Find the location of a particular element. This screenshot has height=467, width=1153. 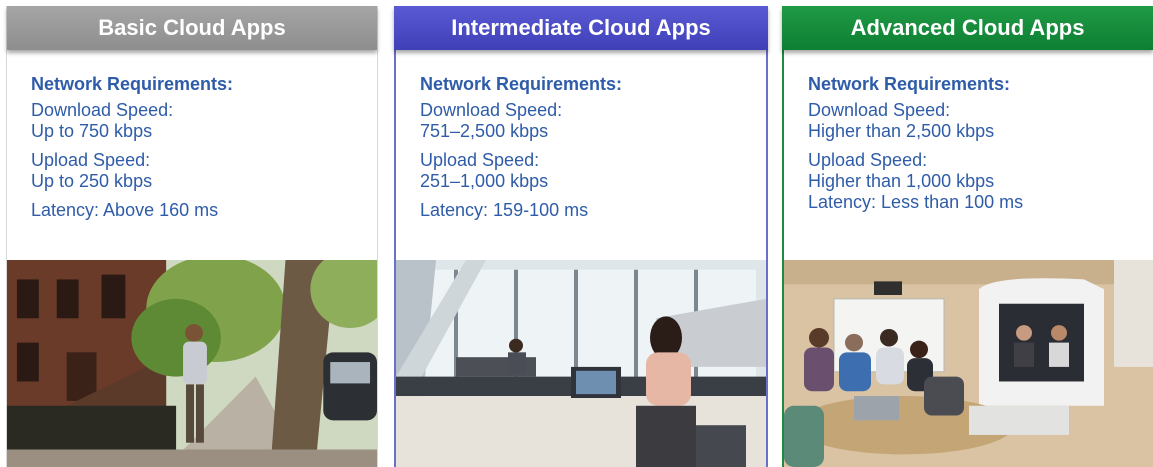

upload-value: Higher than 1,000 kbps is located at coordinates (901, 181).